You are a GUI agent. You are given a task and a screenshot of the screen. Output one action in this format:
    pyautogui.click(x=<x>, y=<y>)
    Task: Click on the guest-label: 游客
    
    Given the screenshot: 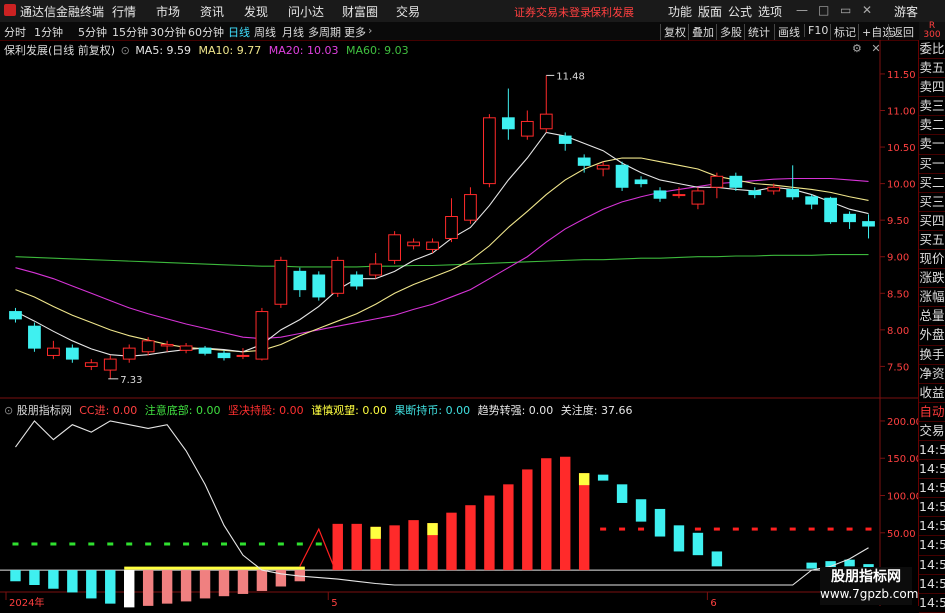 What is the action you would take?
    pyautogui.click(x=906, y=11)
    